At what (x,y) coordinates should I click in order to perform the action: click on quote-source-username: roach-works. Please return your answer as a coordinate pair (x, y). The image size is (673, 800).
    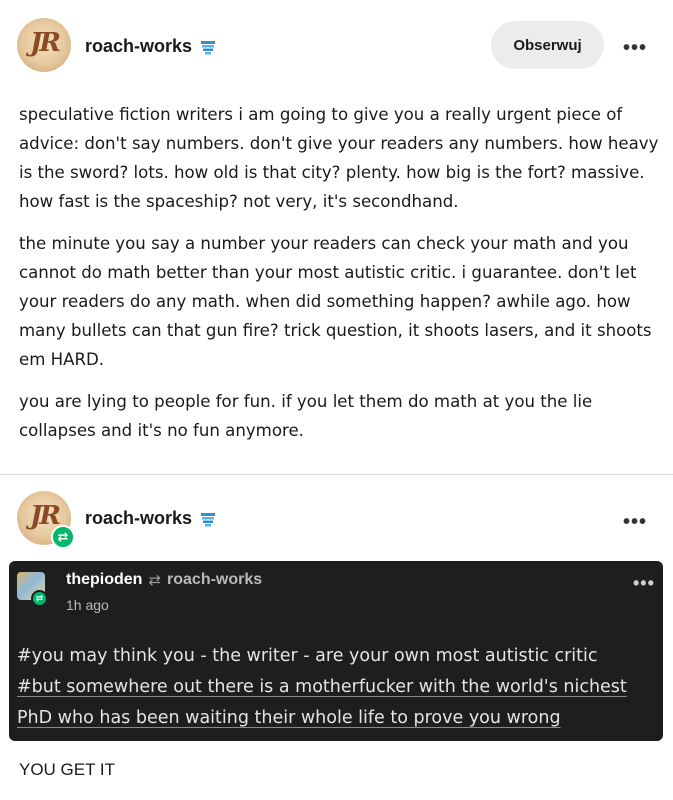
    Looking at the image, I should click on (214, 580).